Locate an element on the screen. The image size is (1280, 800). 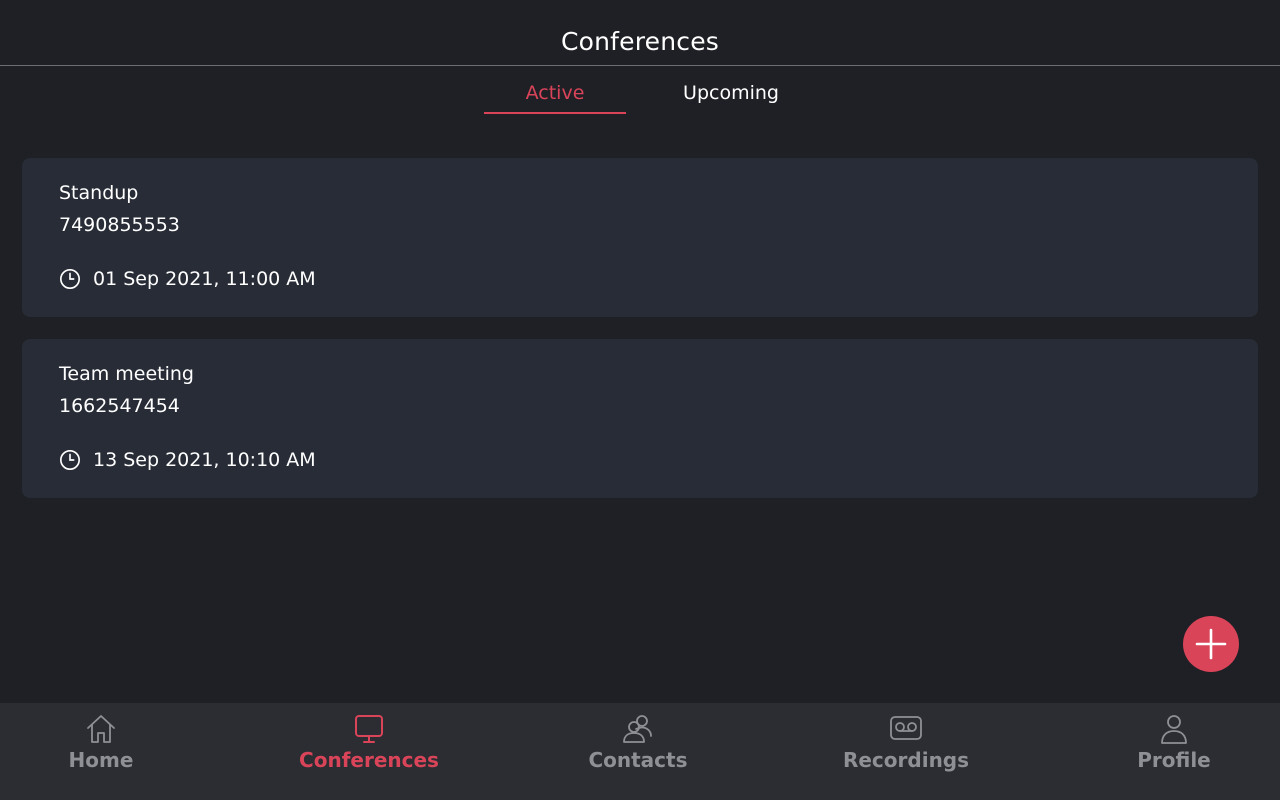
voicemail-icon is located at coordinates (906, 728).